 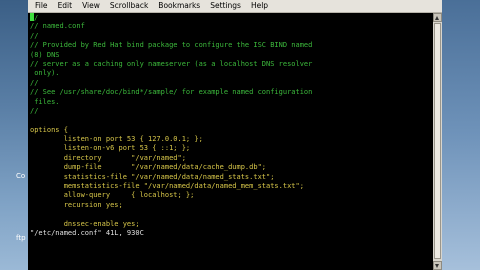 I want to click on desktop-background-left, so click(x=14, y=135).